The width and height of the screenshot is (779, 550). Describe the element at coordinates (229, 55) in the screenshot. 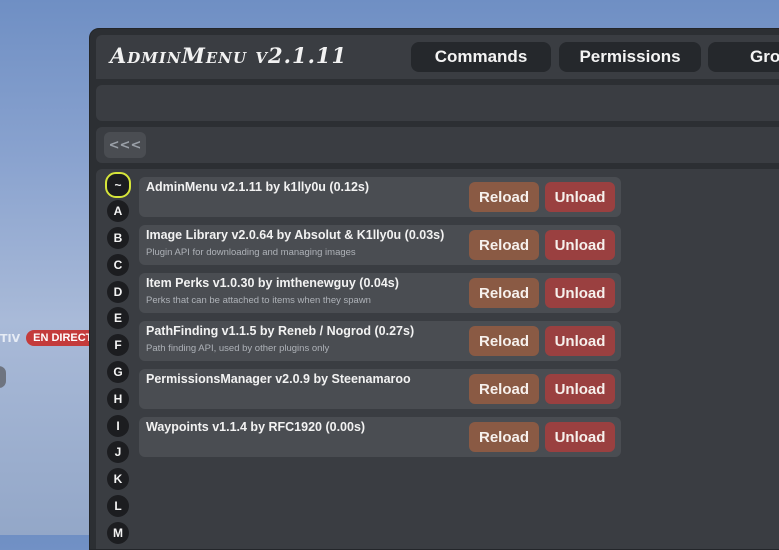

I see `app-title: AdminMenu v2.1.11` at that location.